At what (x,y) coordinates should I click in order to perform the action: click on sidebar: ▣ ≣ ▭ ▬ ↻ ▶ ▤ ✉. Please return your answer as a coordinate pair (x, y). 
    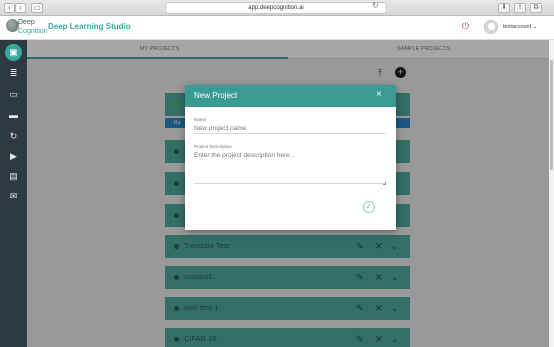
    Looking at the image, I should click on (13, 193).